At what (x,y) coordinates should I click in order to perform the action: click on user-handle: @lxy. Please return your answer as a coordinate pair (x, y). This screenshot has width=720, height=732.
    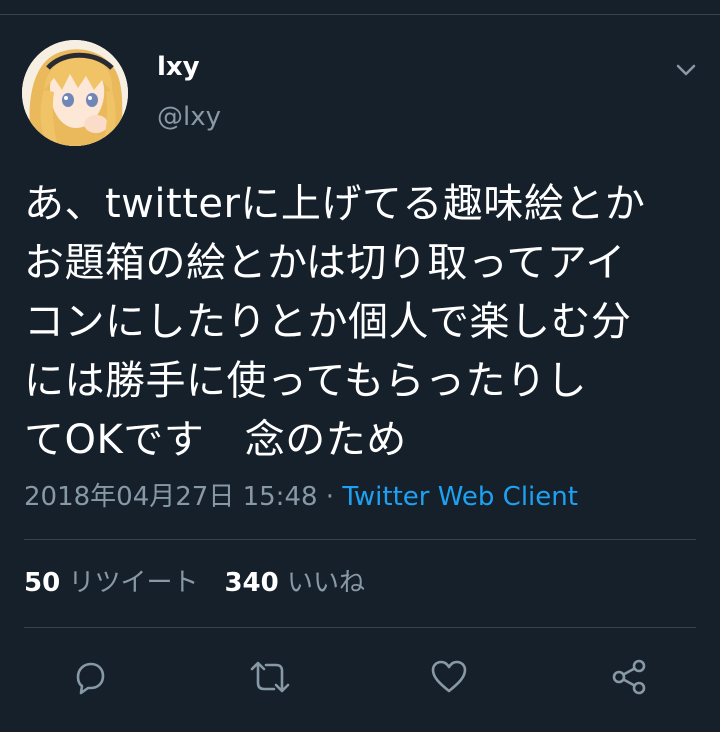
    Looking at the image, I should click on (189, 117).